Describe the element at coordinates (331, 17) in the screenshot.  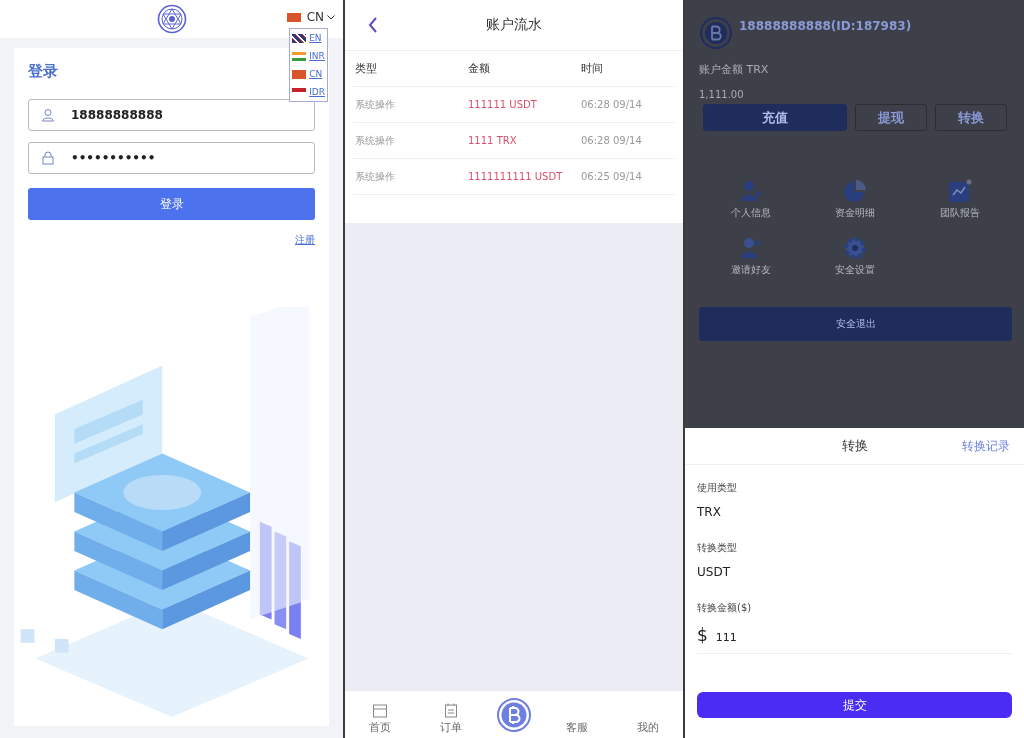
I see `chevron-down-icon` at that location.